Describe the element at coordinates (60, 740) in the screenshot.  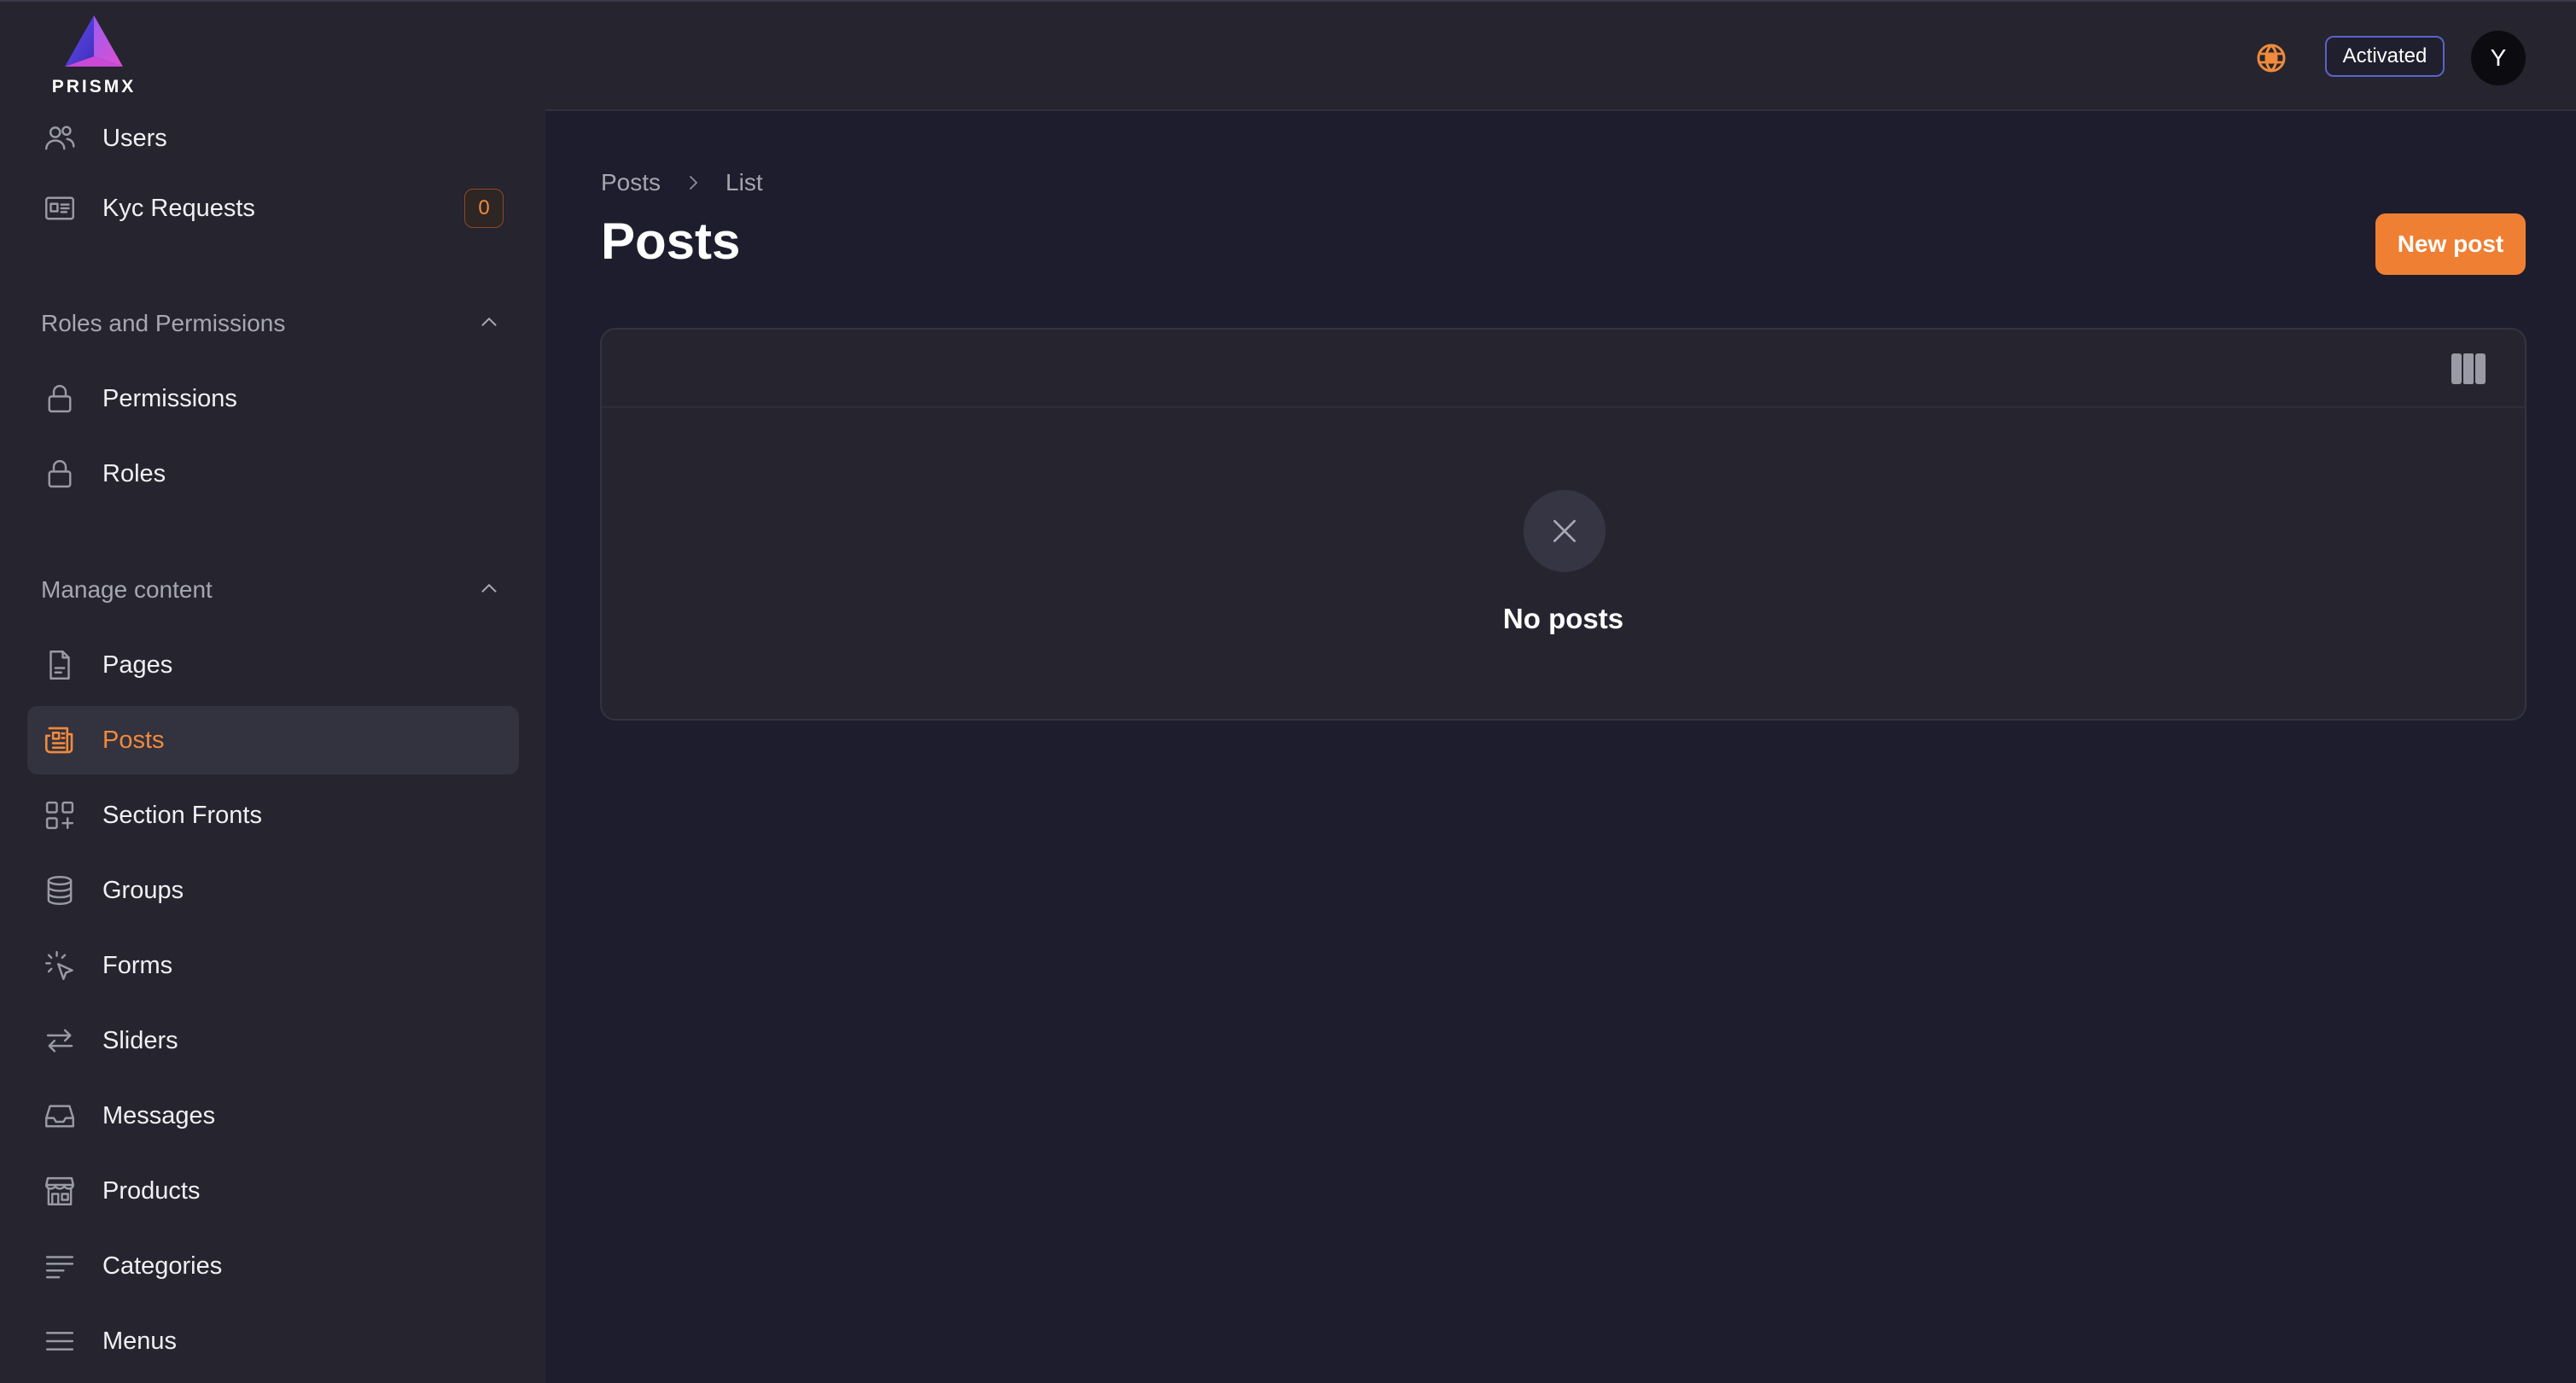
I see `newspaper-icon` at that location.